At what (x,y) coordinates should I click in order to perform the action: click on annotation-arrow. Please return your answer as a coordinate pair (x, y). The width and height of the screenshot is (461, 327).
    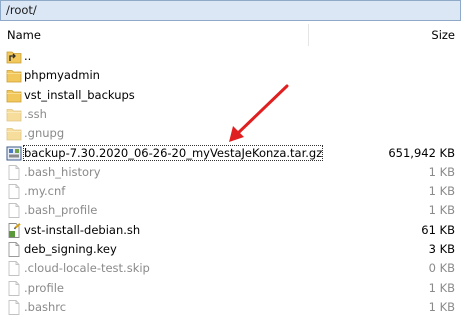
    Looking at the image, I should click on (259, 113).